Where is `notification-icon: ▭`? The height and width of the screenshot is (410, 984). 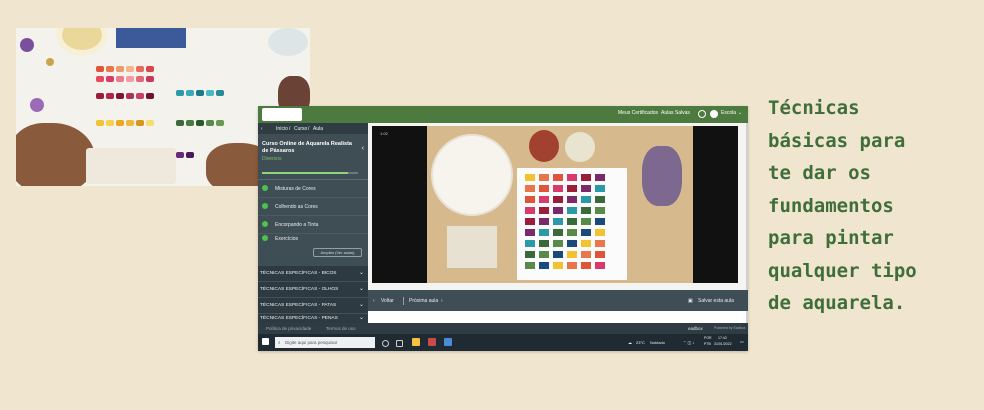 notification-icon: ▭ is located at coordinates (742, 341).